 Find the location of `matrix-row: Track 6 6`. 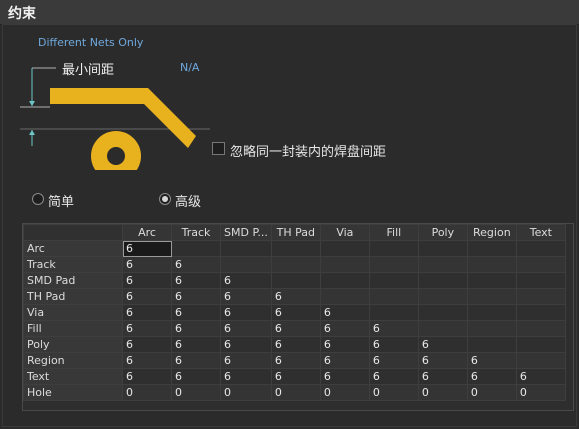

matrix-row: Track 6 6 is located at coordinates (294, 264).